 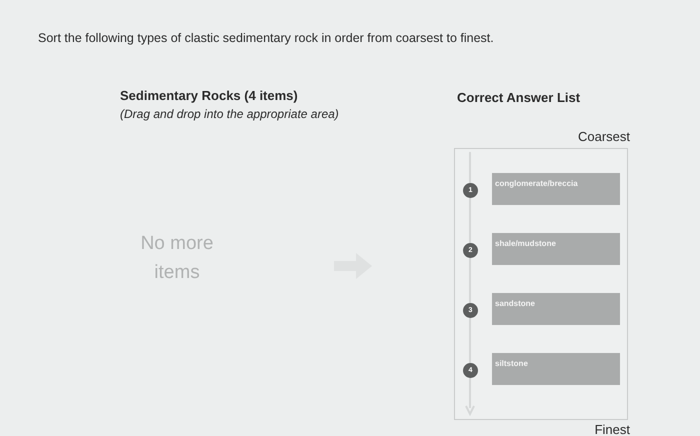 I want to click on finest-label: Finest, so click(x=612, y=428).